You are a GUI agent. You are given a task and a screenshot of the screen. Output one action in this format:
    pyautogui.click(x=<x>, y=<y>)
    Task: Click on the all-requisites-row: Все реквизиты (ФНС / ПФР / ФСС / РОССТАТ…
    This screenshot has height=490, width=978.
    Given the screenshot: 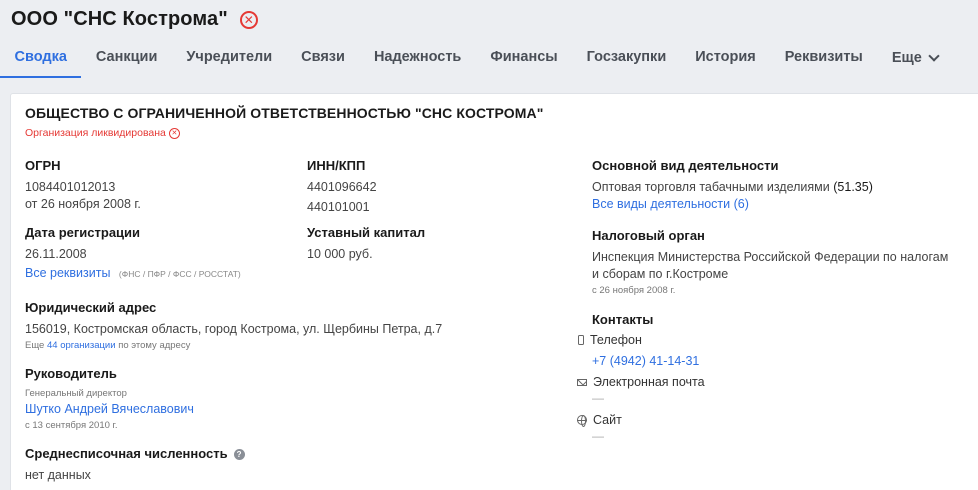 What is the action you would take?
    pyautogui.click(x=133, y=274)
    